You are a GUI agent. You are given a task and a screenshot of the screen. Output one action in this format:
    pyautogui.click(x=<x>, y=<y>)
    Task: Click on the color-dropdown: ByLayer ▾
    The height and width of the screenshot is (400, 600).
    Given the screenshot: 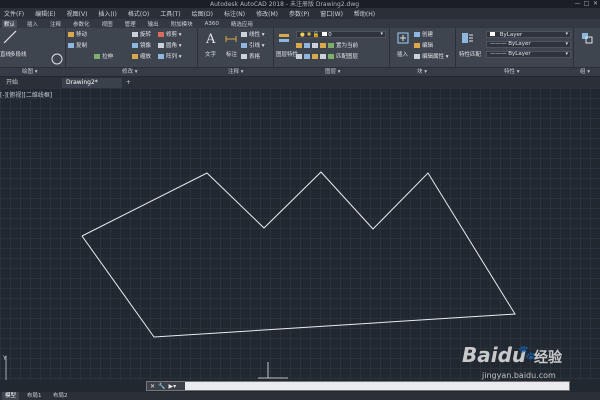 What is the action you would take?
    pyautogui.click(x=528, y=34)
    